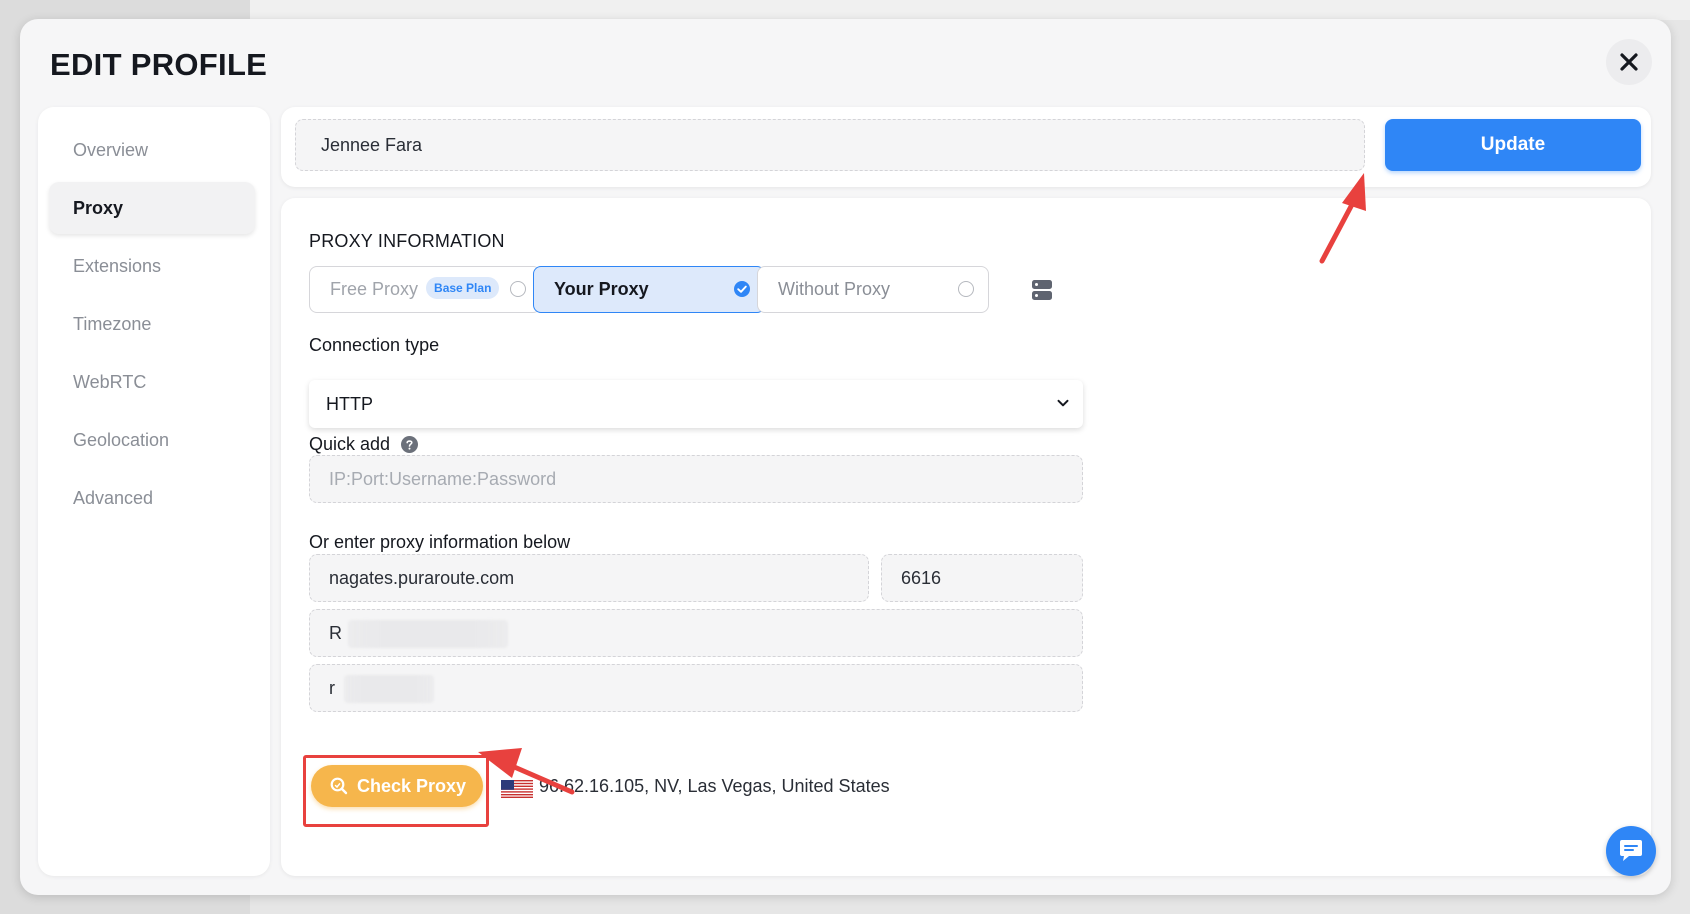  What do you see at coordinates (159, 64) in the screenshot?
I see `modal-title: EDIT PROFILE` at bounding box center [159, 64].